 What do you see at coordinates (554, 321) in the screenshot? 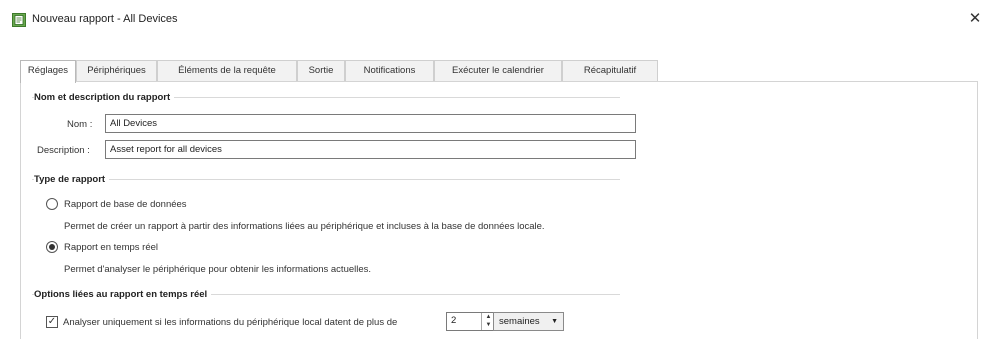
I see `chevron-down-icon: ▼` at bounding box center [554, 321].